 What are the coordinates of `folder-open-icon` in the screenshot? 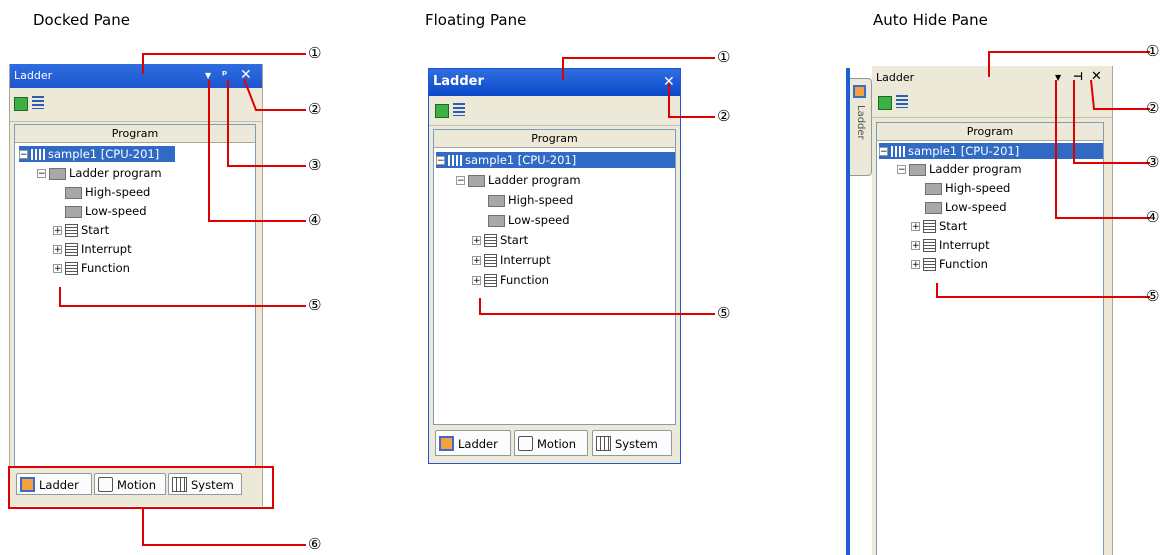 It's located at (476, 180).